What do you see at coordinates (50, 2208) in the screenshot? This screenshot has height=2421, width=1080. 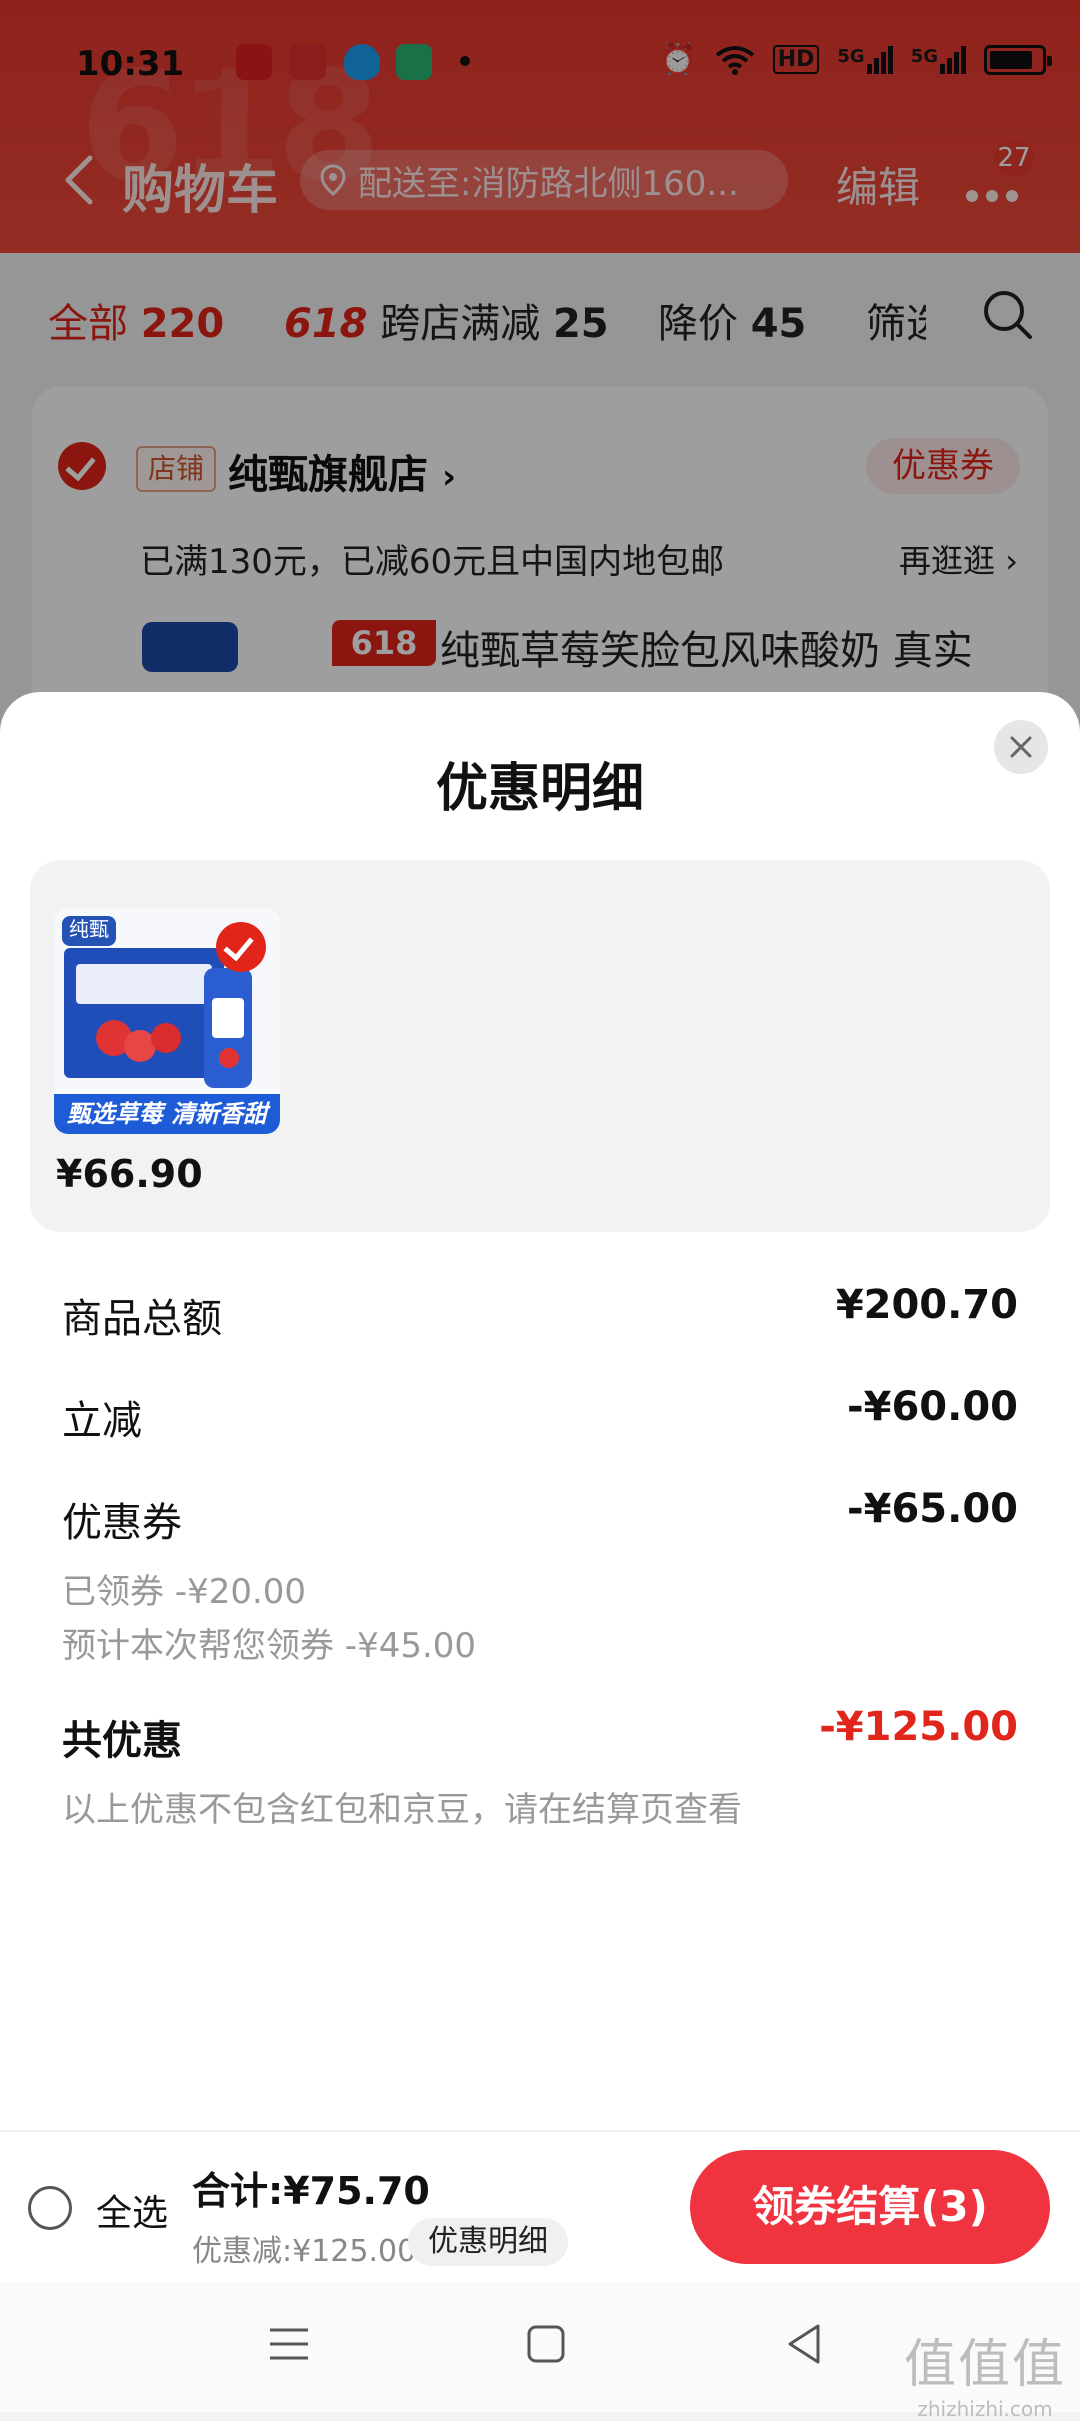 I see `select-all-checkbox` at bounding box center [50, 2208].